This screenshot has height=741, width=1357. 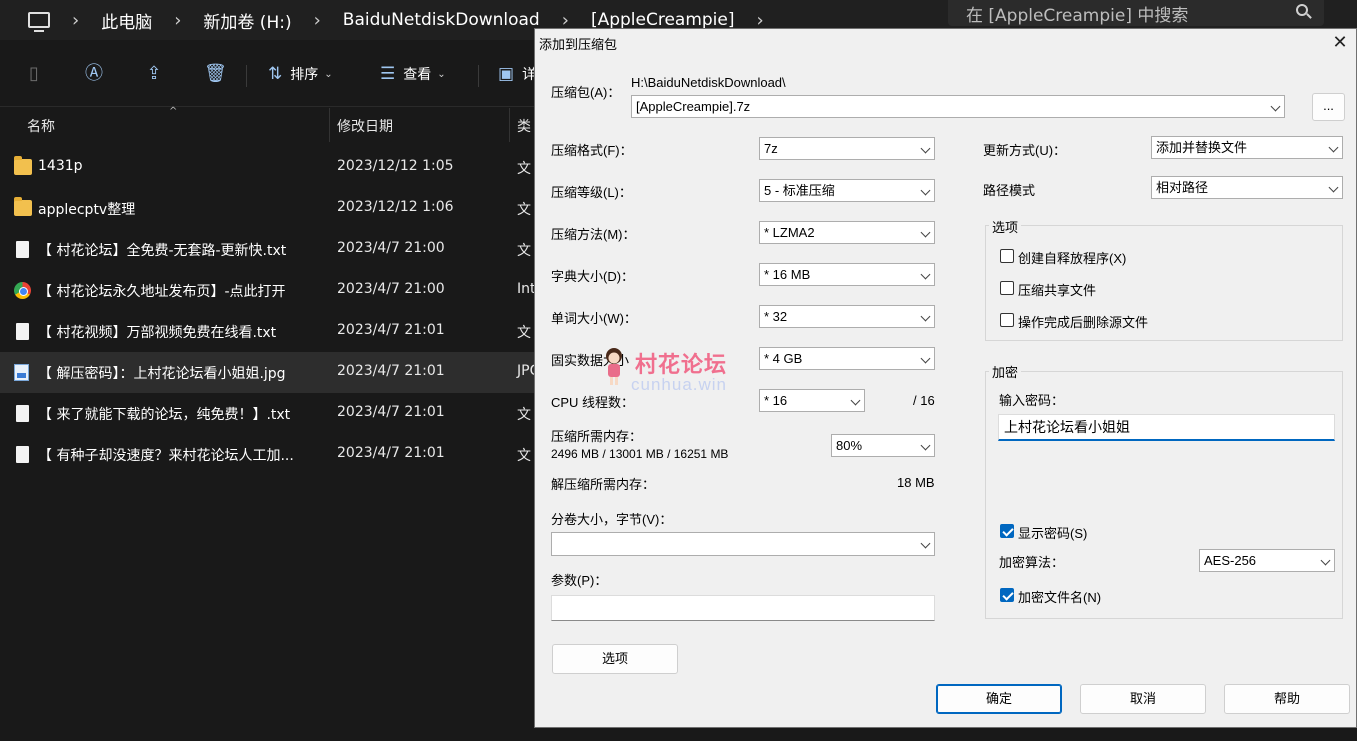 What do you see at coordinates (615, 659) in the screenshot?
I see `options-button: 选项` at bounding box center [615, 659].